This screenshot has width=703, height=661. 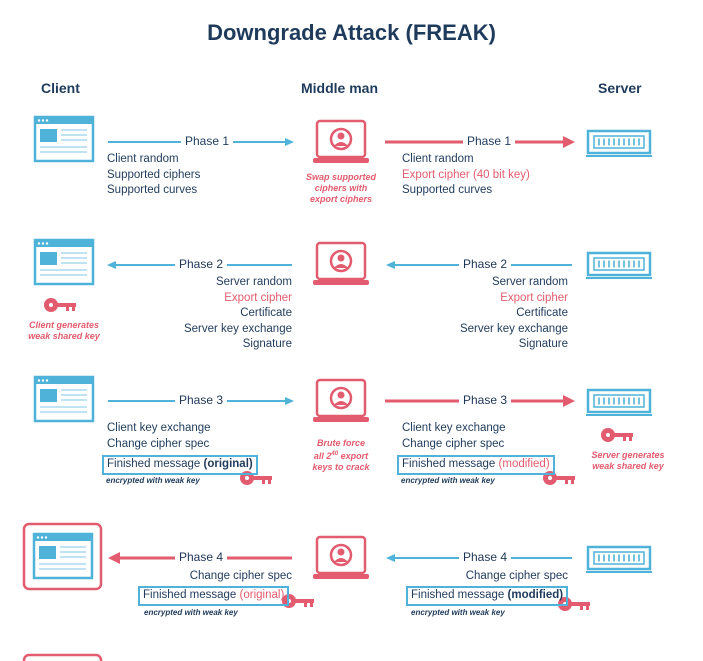 What do you see at coordinates (341, 199) in the screenshot?
I see `note-line: export ciphers` at bounding box center [341, 199].